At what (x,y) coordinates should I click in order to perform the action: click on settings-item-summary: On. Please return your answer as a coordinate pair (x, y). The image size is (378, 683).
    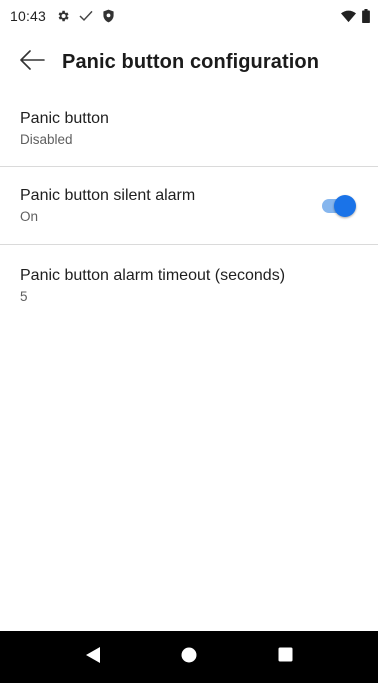
    Looking at the image, I should click on (29, 216).